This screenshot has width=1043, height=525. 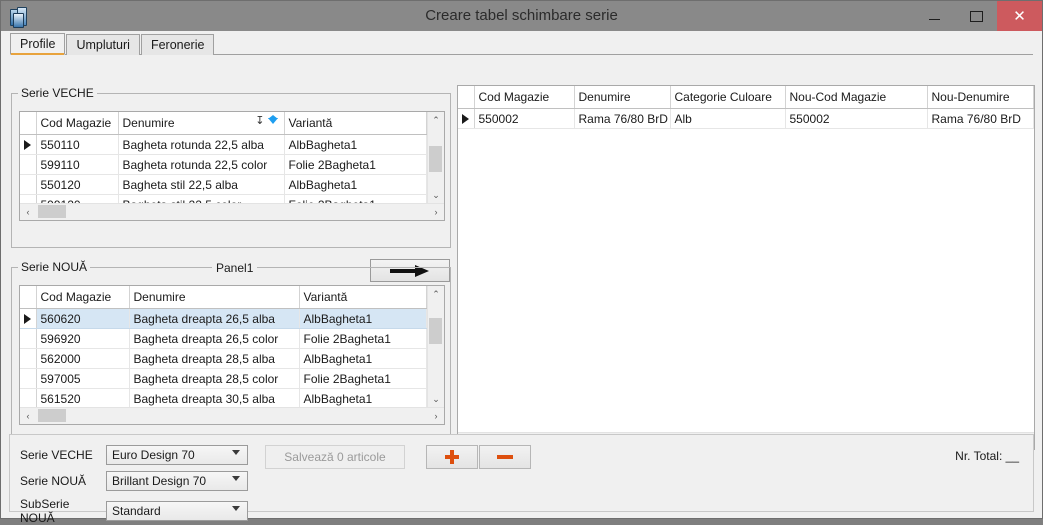 I want to click on plus-icon, so click(x=452, y=457).